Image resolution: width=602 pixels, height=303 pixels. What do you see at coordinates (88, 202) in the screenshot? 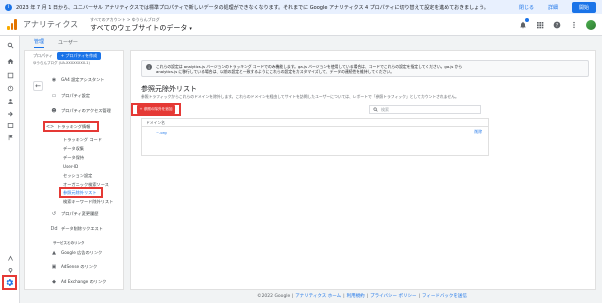
I see `sub-item-search-term-exclusion: 検索キーワード除外リスト` at bounding box center [88, 202].